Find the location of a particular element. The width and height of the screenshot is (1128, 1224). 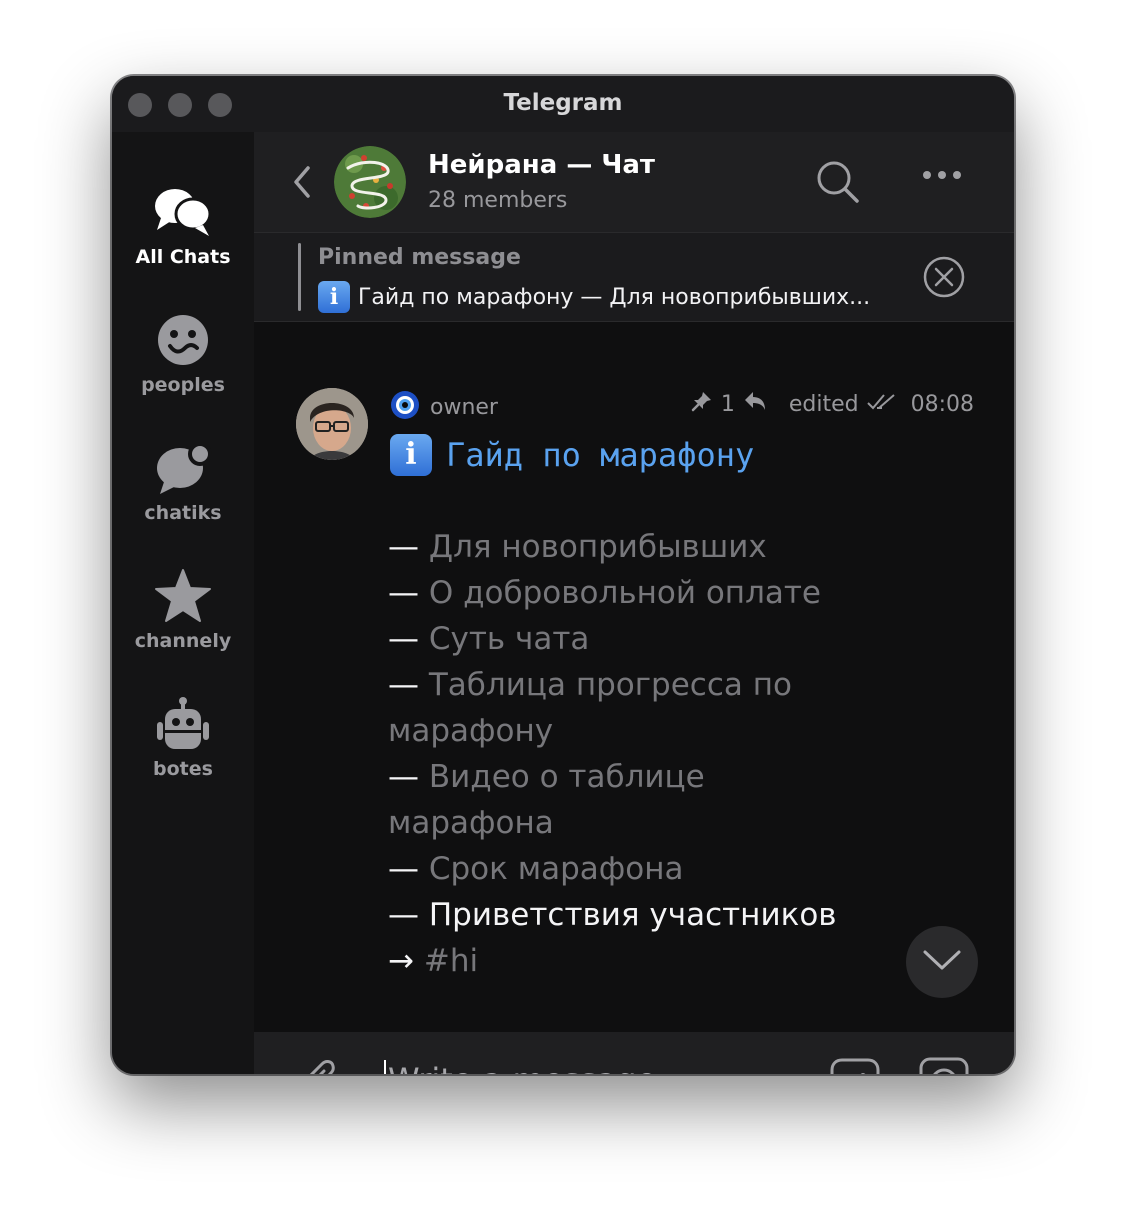

folder-label: All Chats is located at coordinates (183, 257).